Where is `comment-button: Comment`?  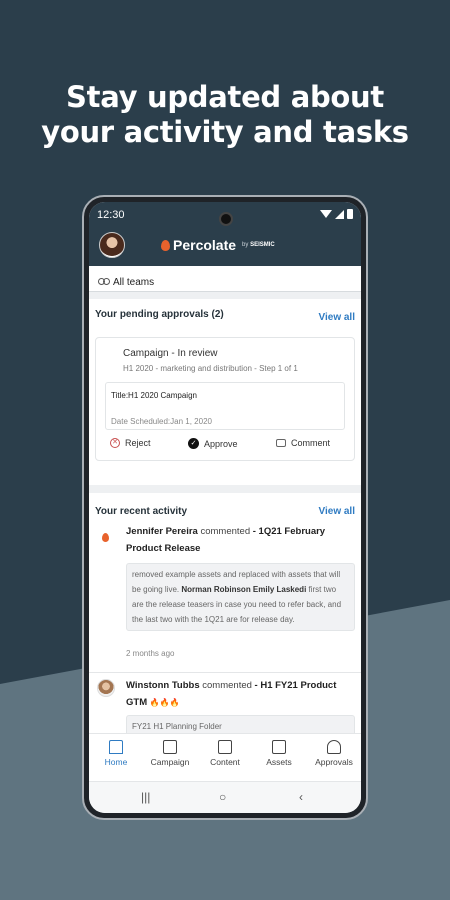
comment-button: Comment is located at coordinates (303, 443).